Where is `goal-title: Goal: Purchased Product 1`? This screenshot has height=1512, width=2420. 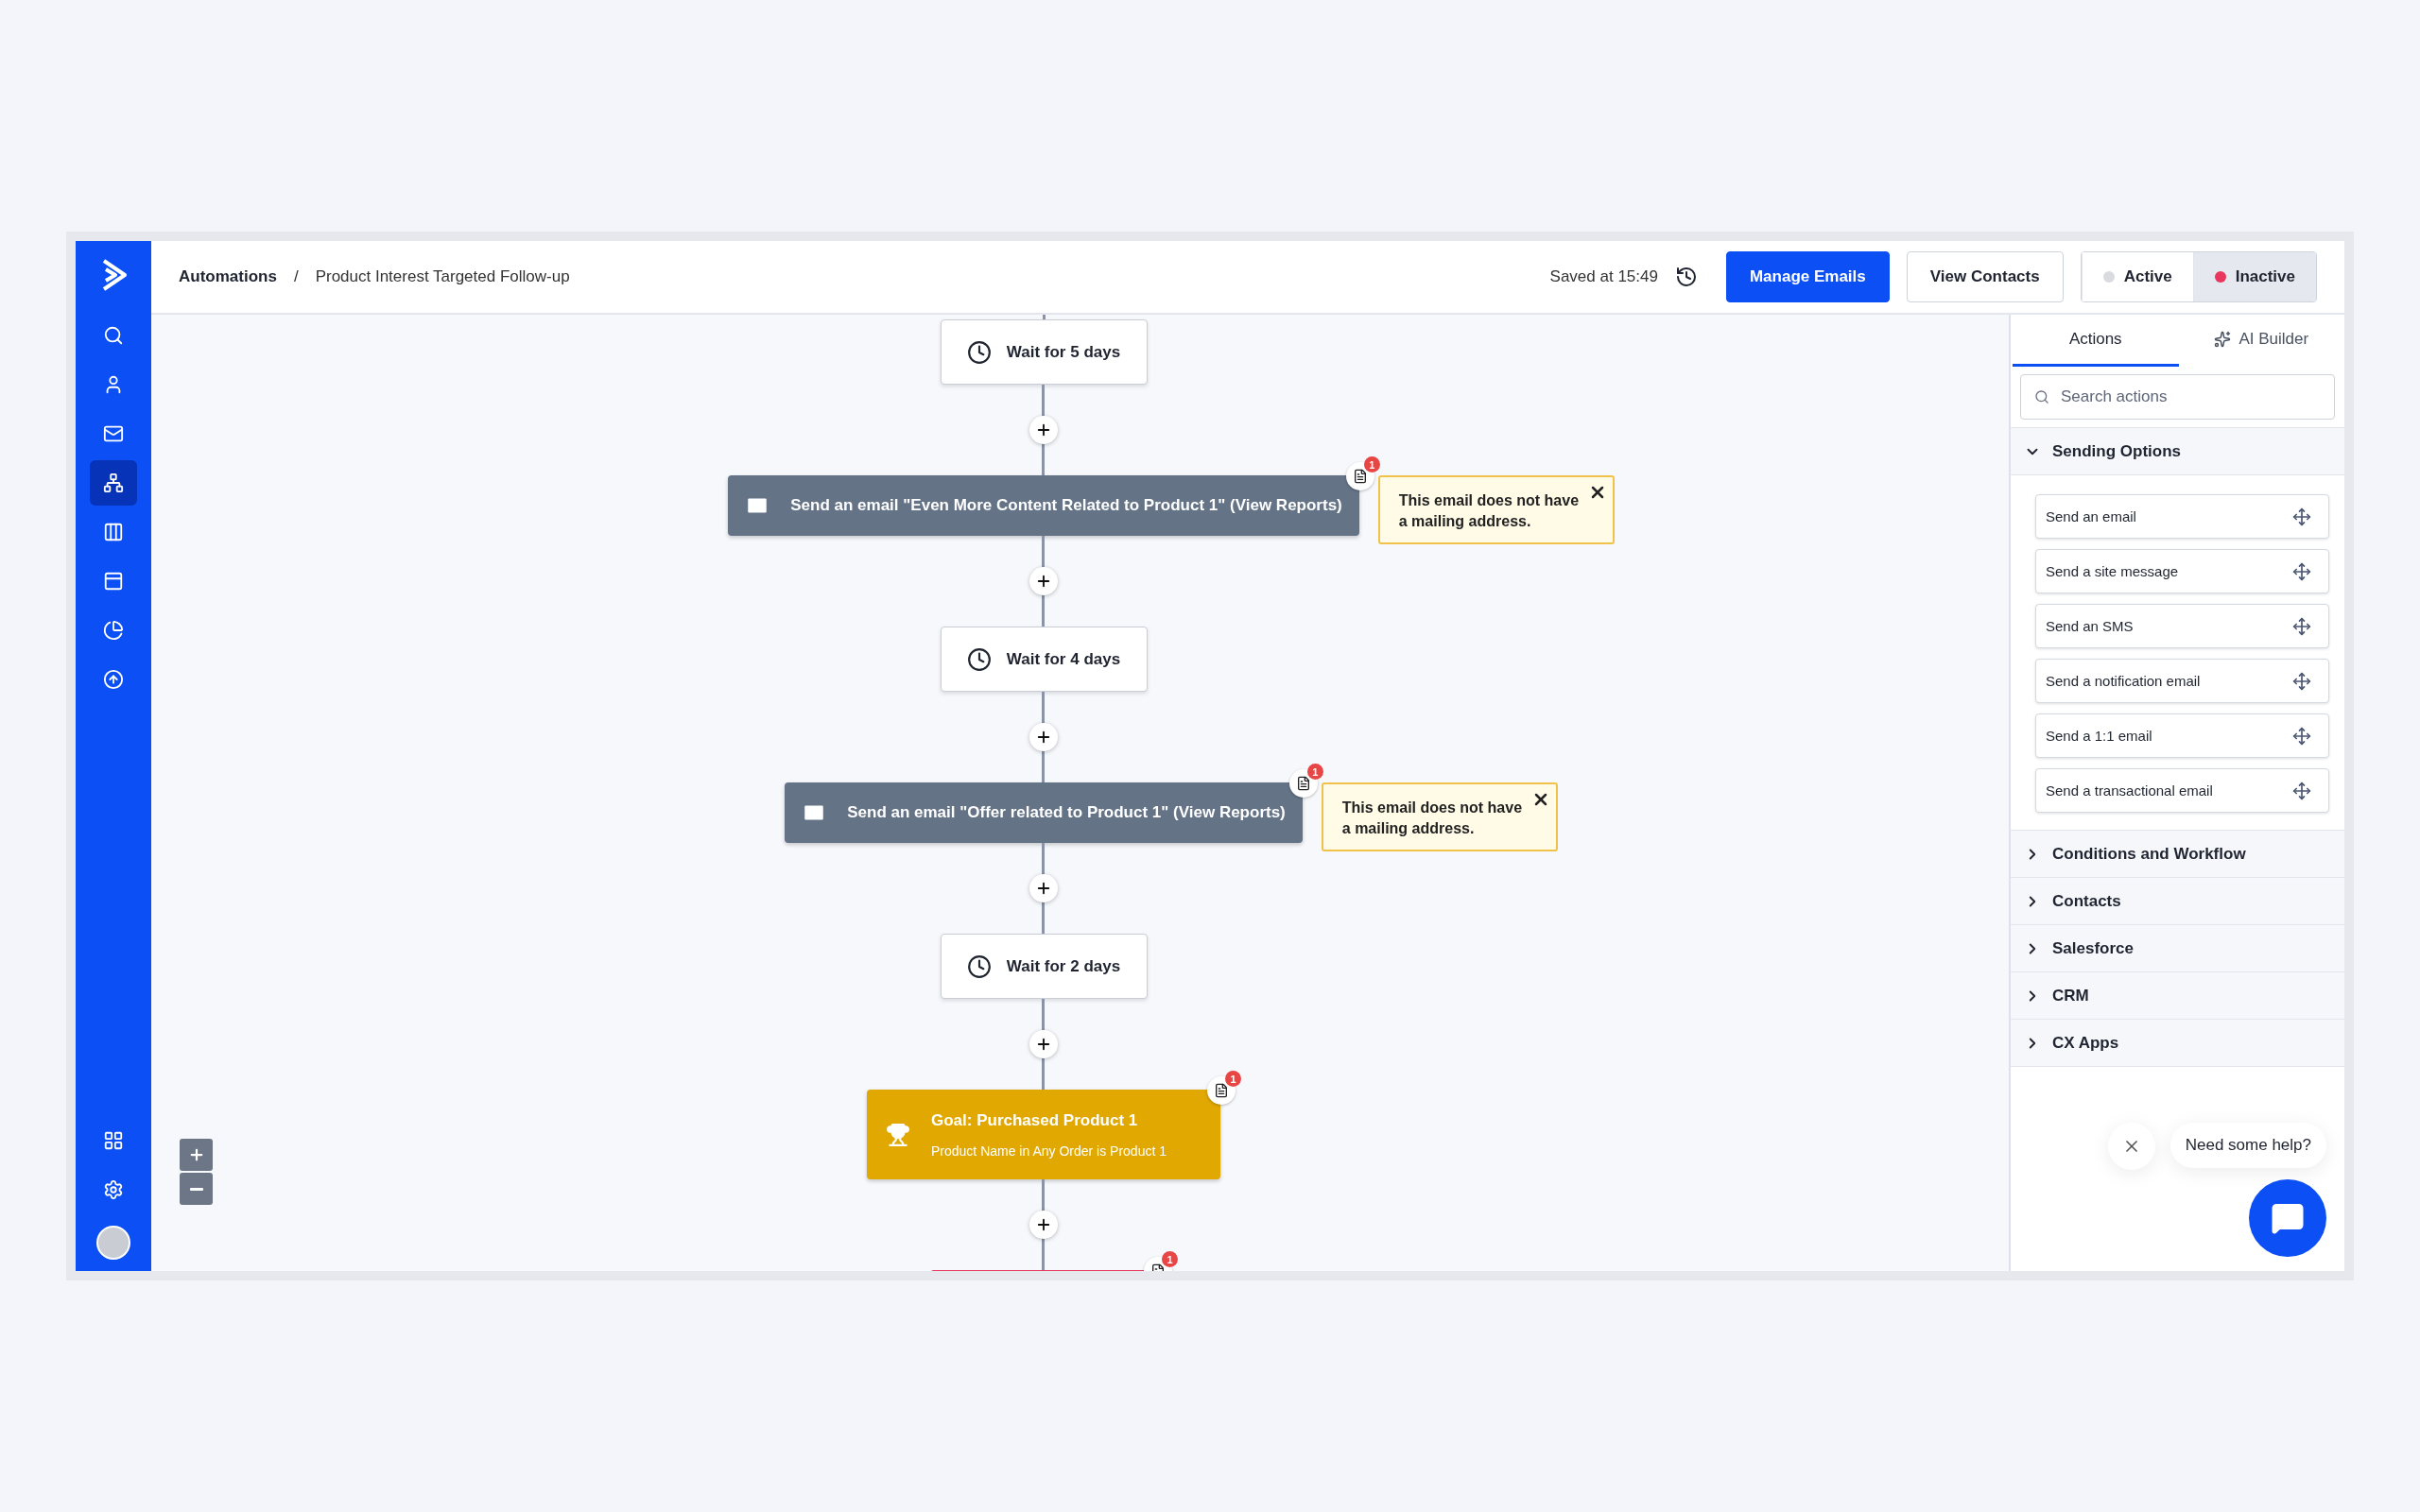
goal-title: Goal: Purchased Product 1 is located at coordinates (1035, 1120).